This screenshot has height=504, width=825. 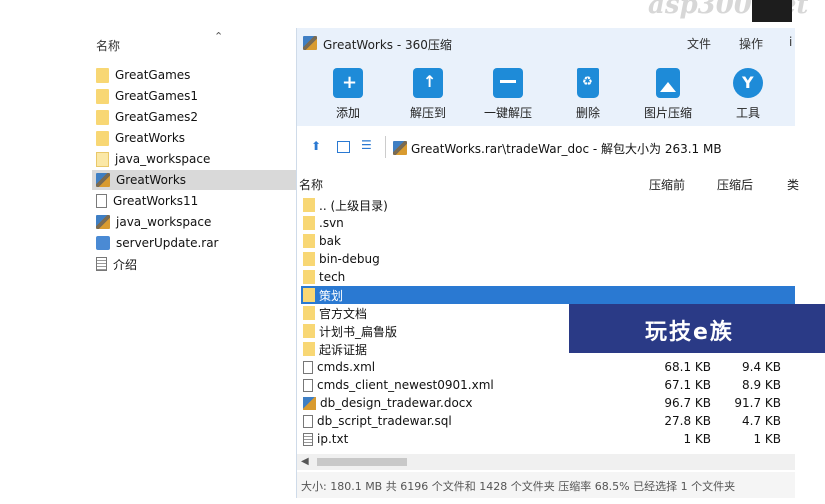 What do you see at coordinates (157, 117) in the screenshot?
I see `explorer-item-label: GreatGames2` at bounding box center [157, 117].